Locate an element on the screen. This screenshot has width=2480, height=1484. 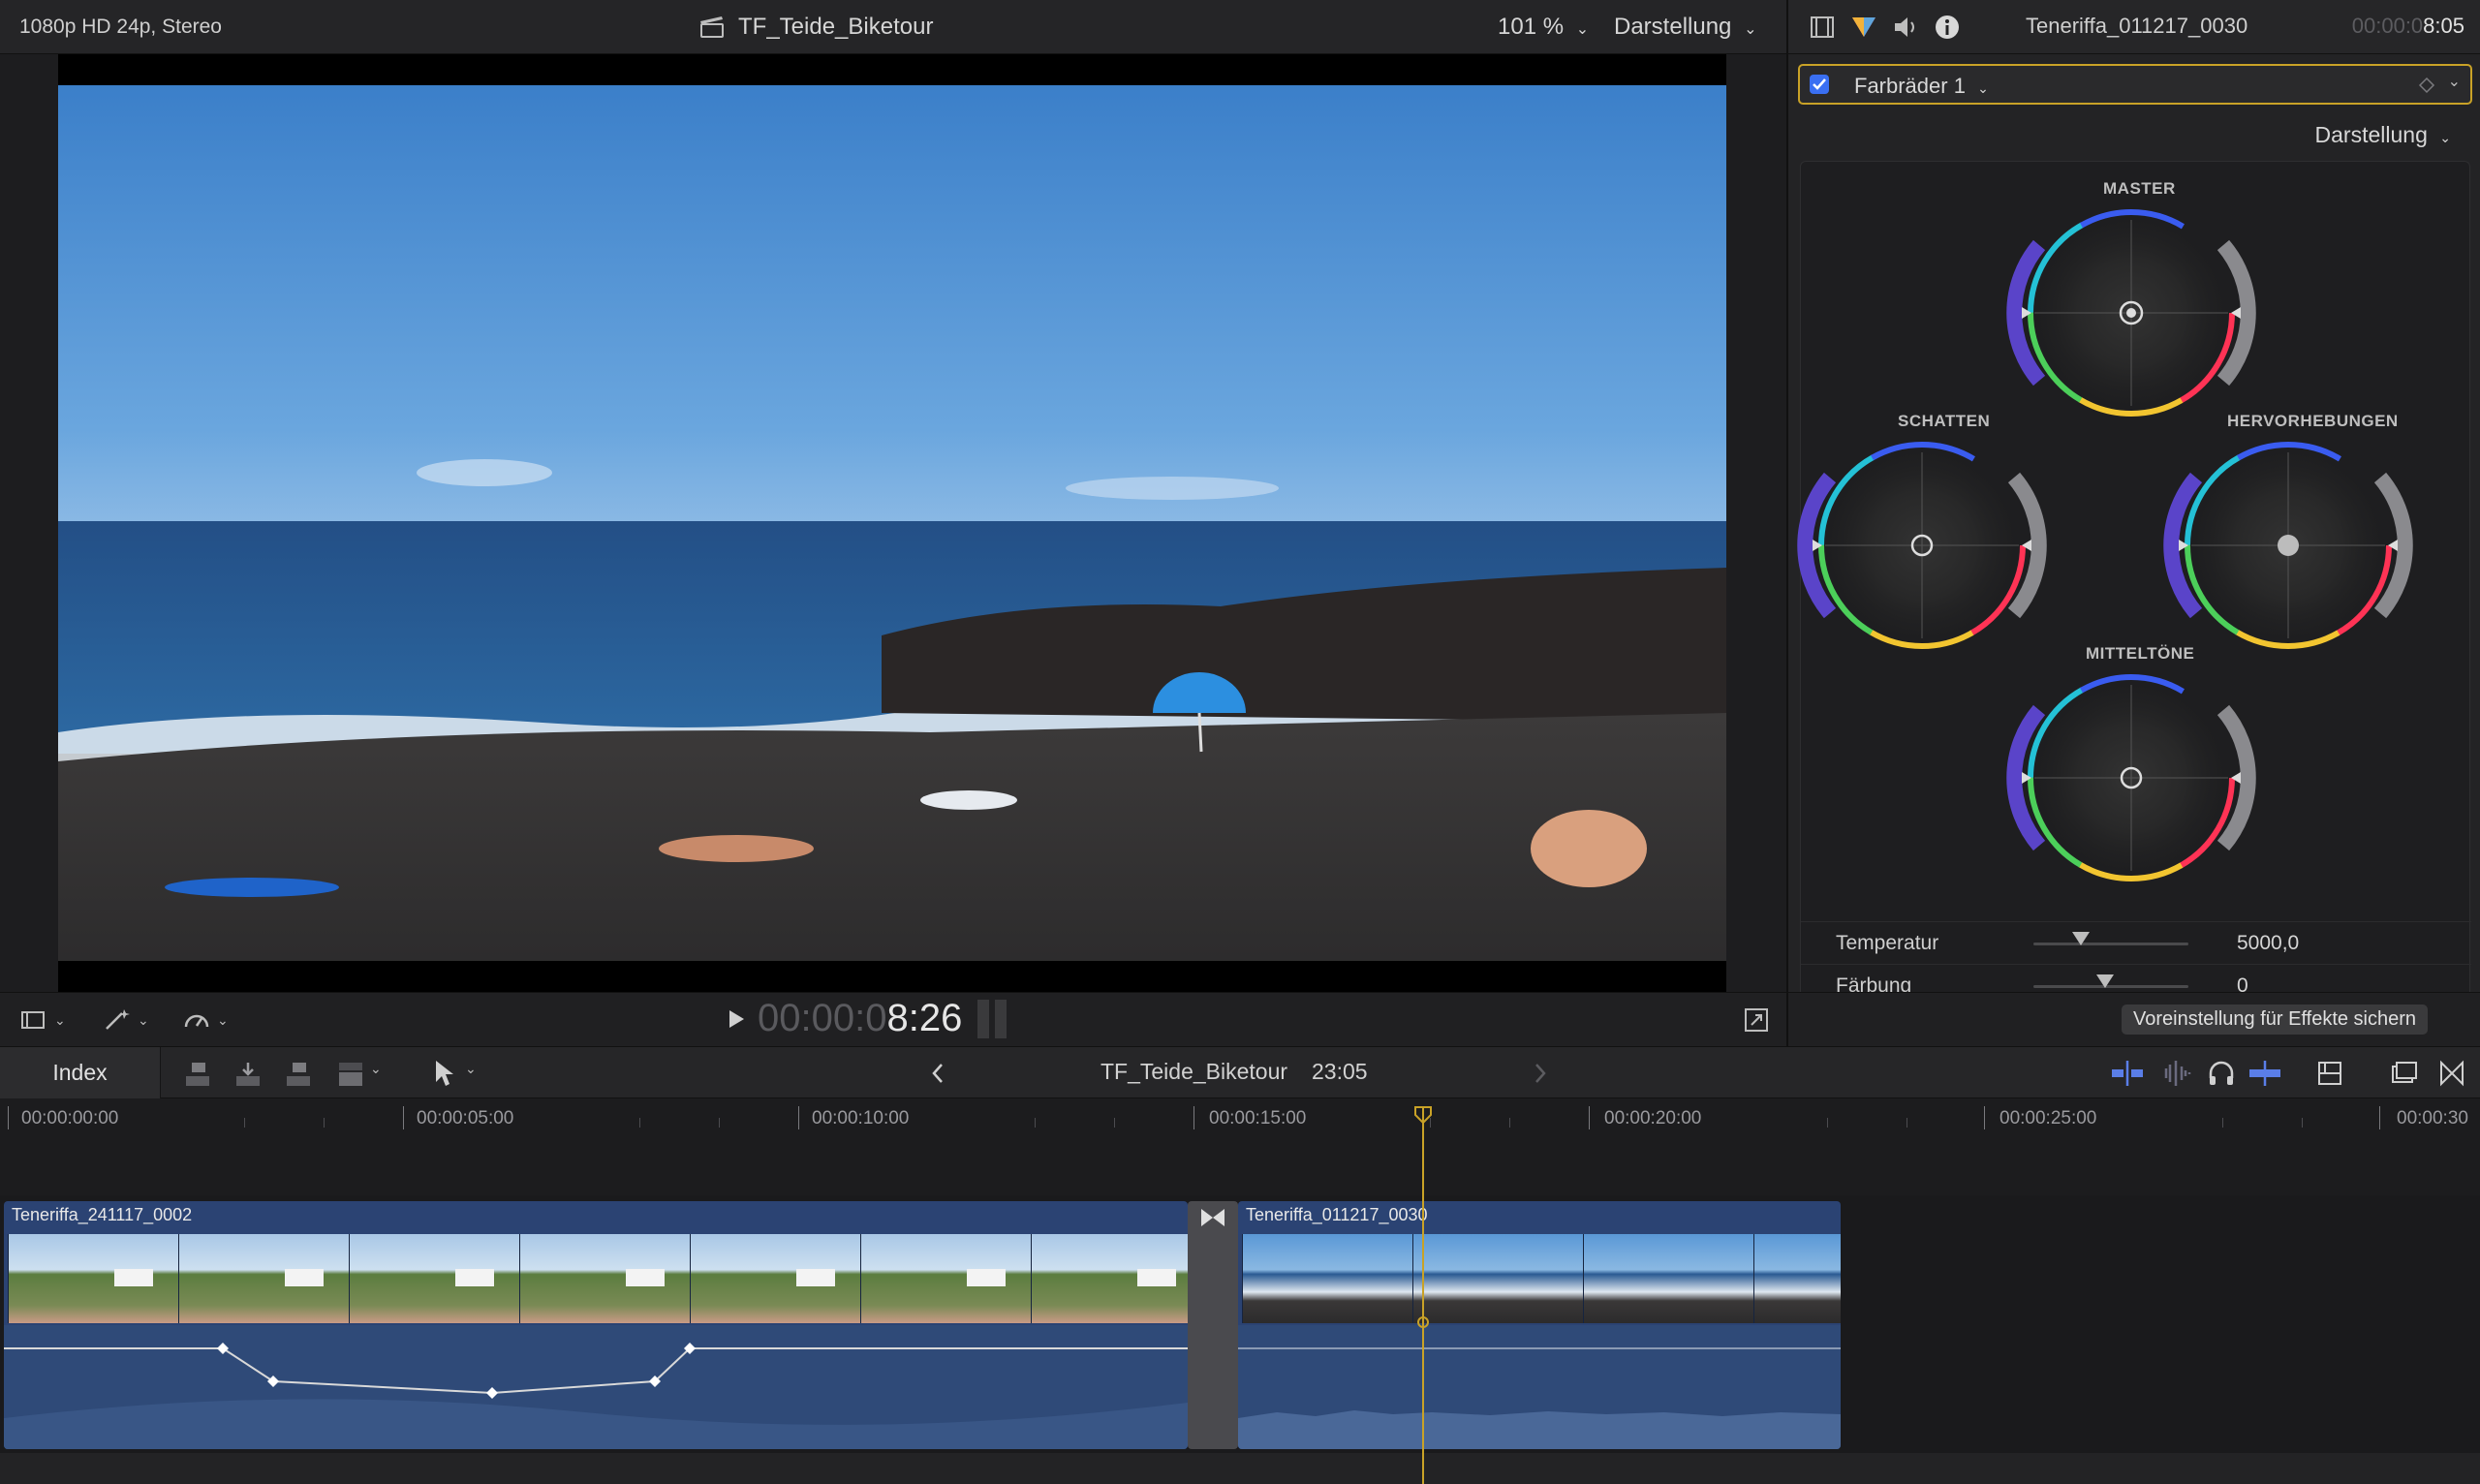
format-label: 1080p HD 24p, Stereo is located at coordinates (120, 26).